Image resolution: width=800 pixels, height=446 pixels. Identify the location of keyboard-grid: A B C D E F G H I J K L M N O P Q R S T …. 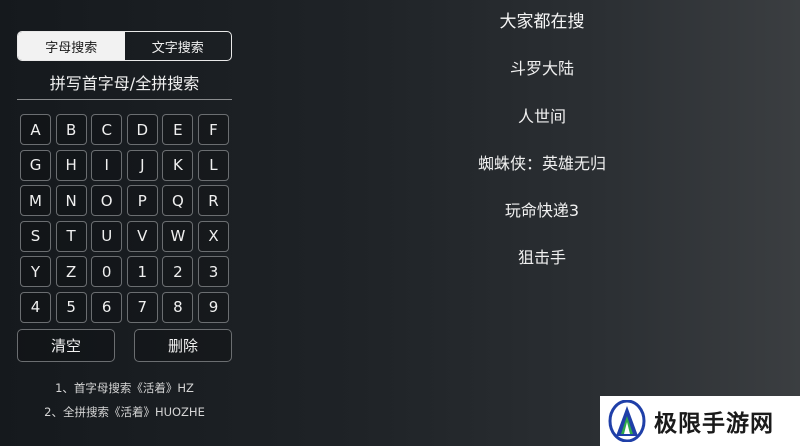
(126, 218).